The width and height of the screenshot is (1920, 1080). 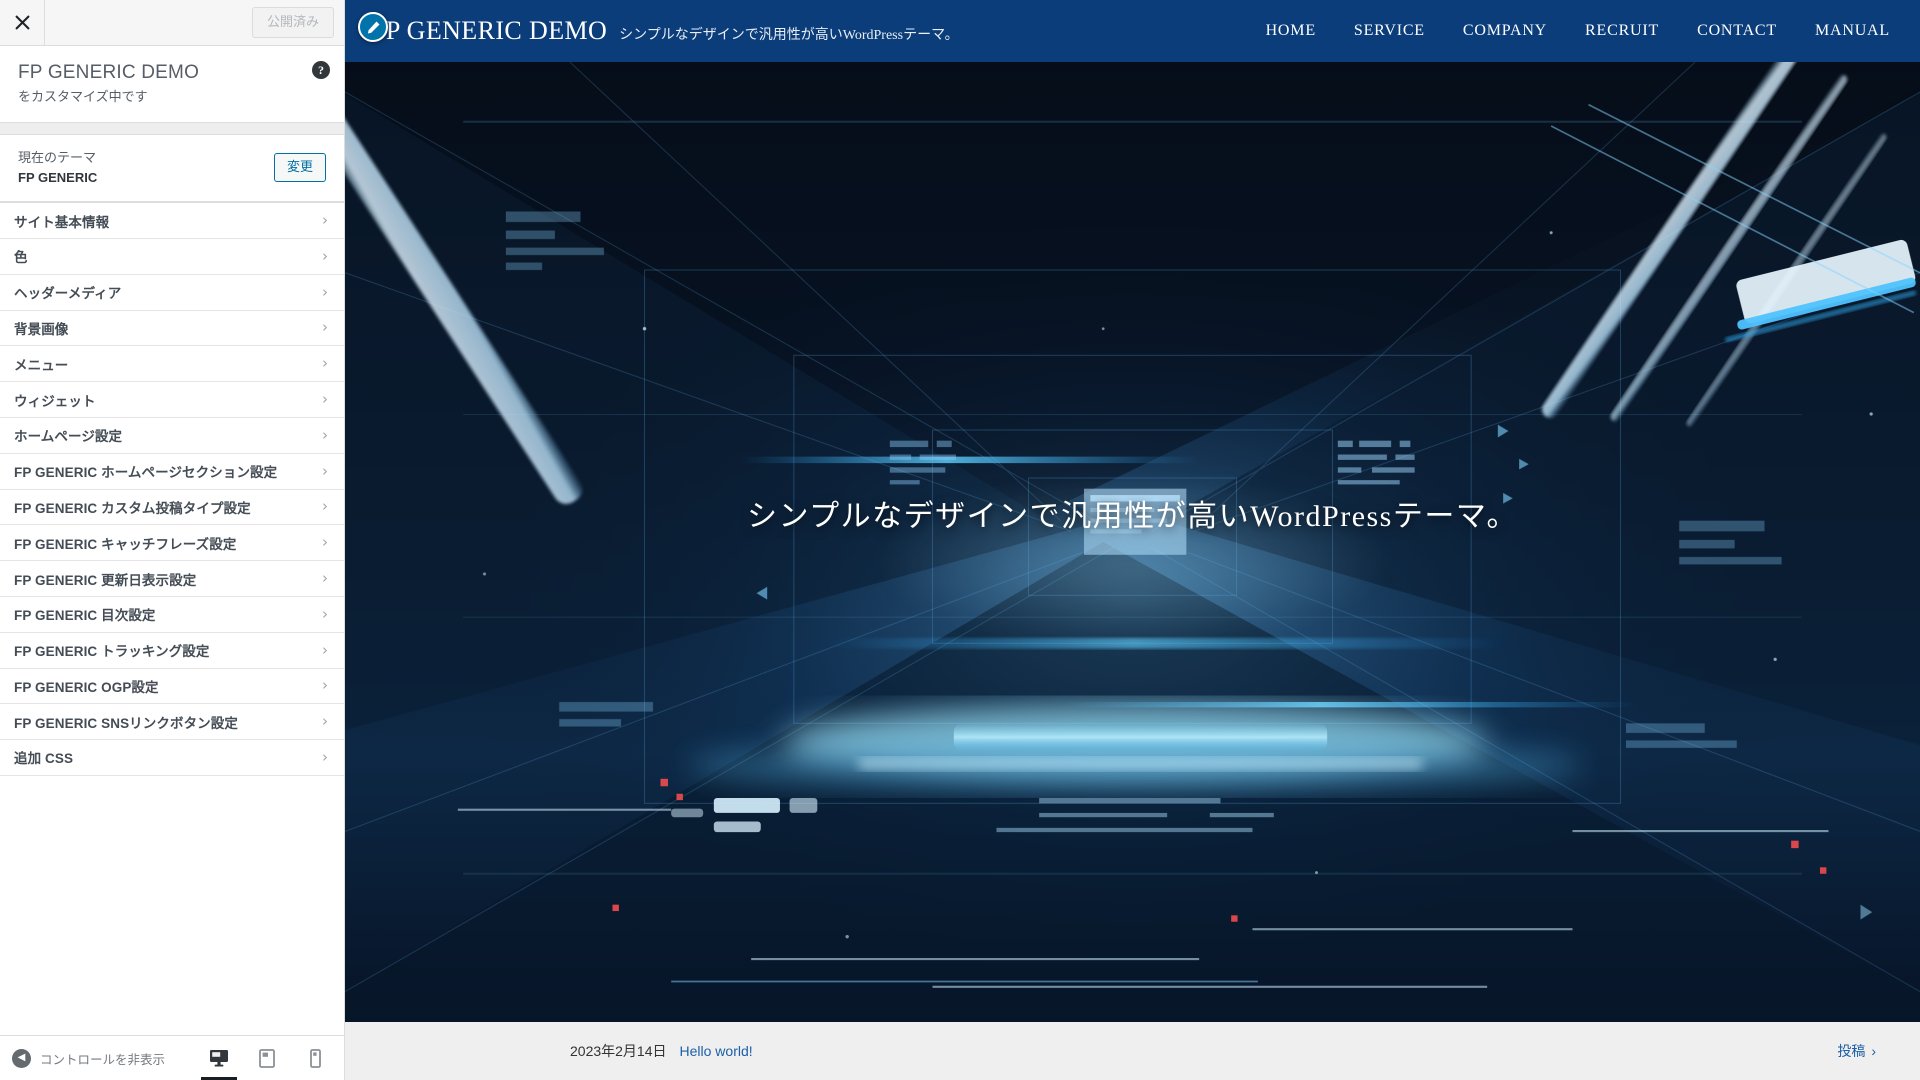 I want to click on panel-subtitle: をカスタマイズ中です, so click(x=83, y=96).